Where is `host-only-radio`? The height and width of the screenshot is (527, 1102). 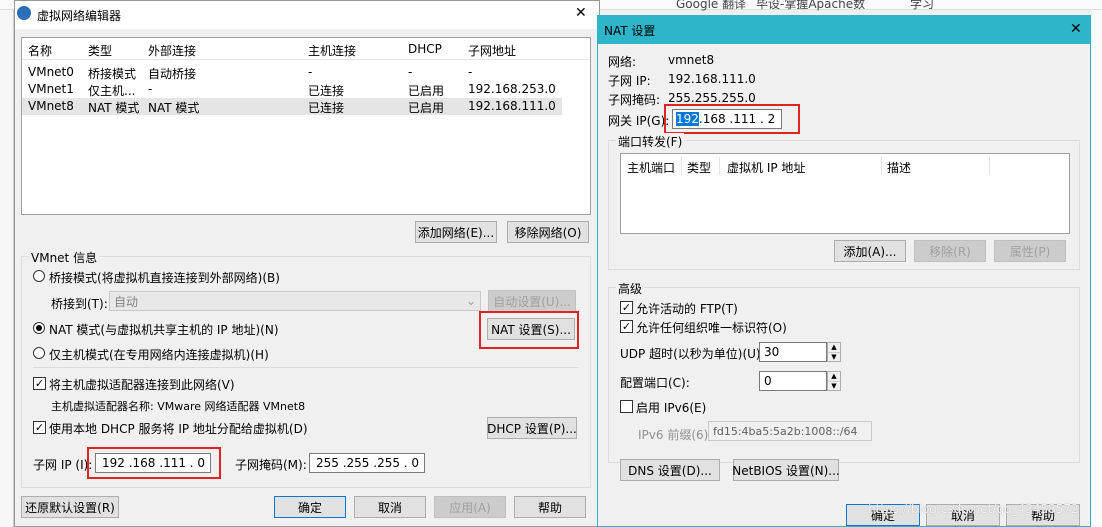 host-only-radio is located at coordinates (39, 353).